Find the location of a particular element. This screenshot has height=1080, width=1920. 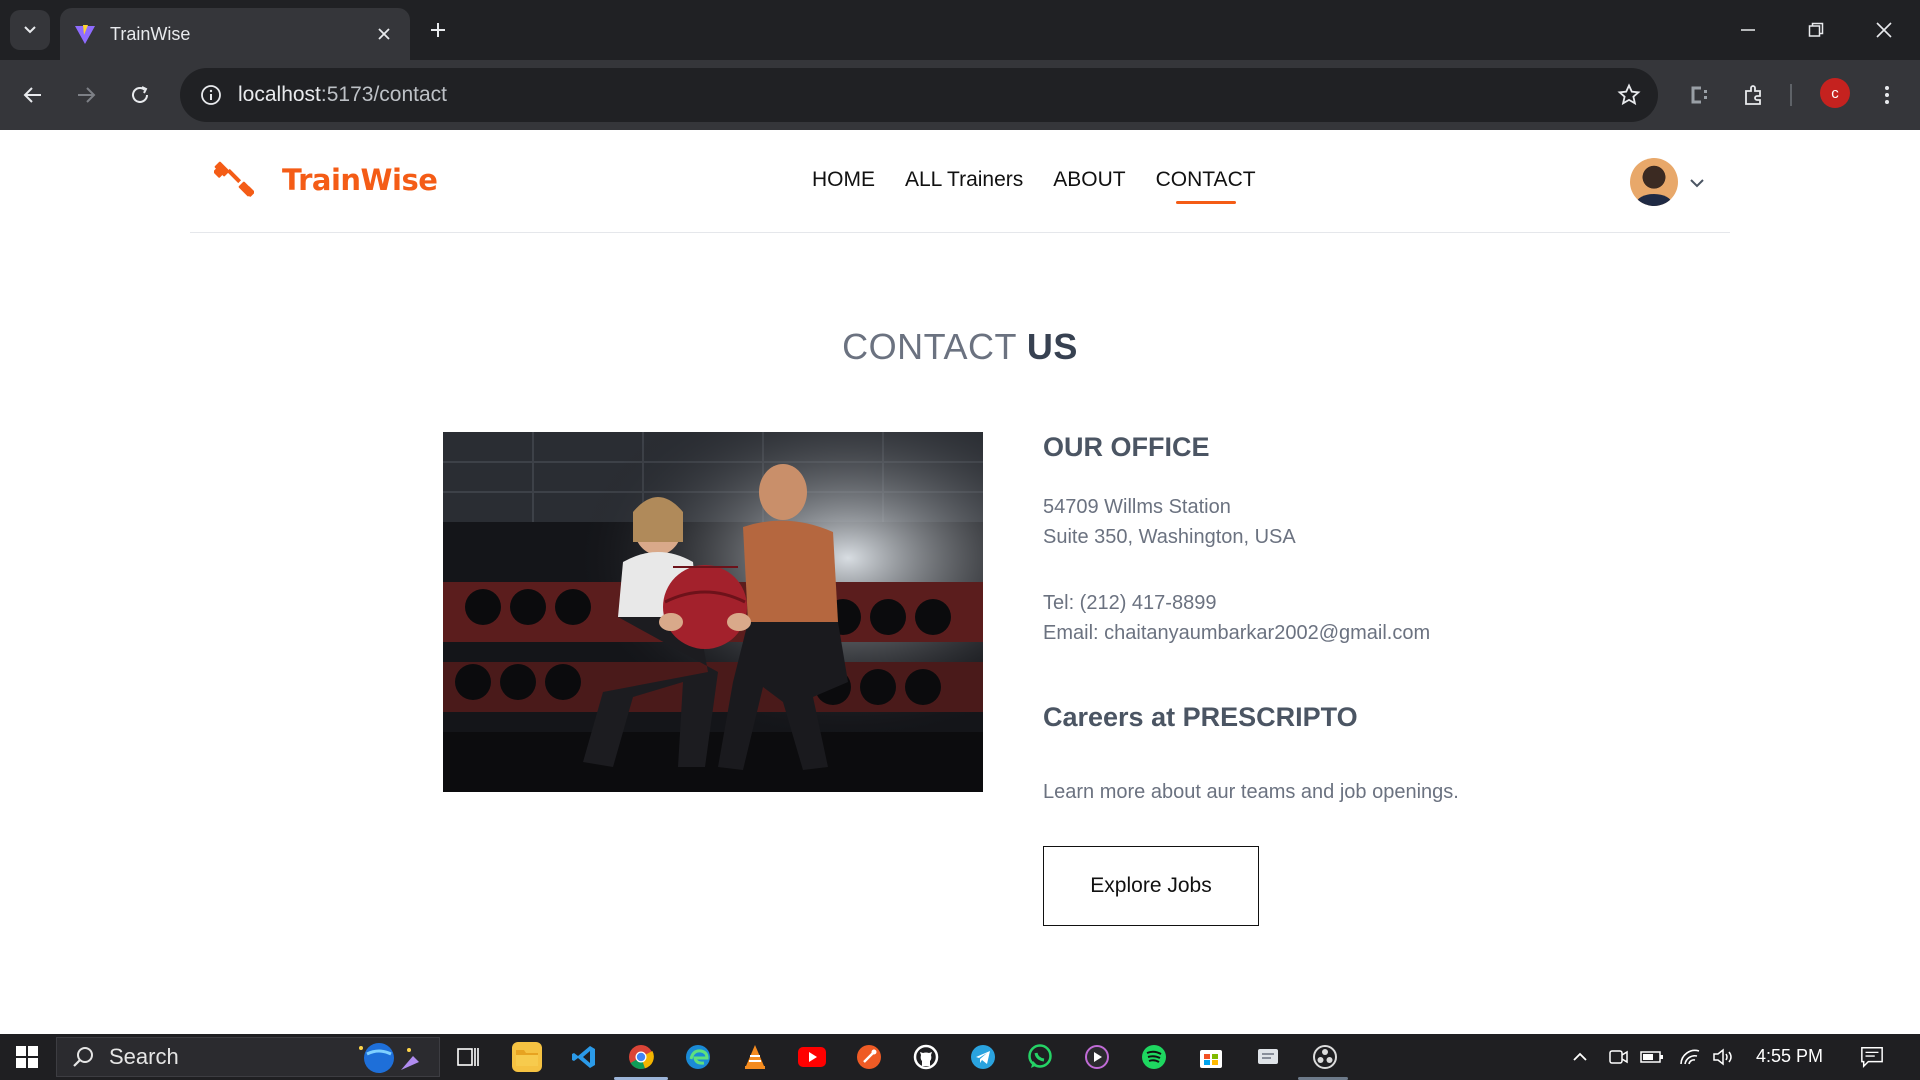

nav-home: HOME is located at coordinates (843, 180).